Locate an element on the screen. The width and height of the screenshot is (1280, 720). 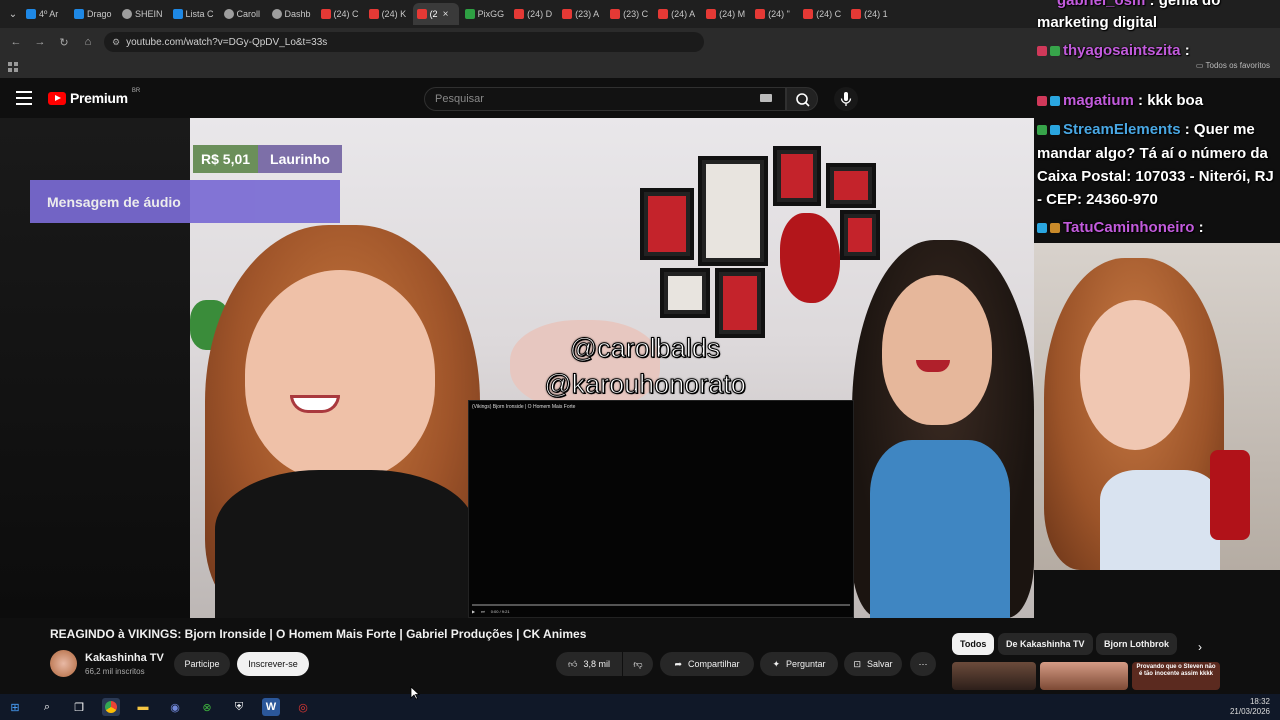
browser-tab: (24) K is located at coordinates (388, 14).